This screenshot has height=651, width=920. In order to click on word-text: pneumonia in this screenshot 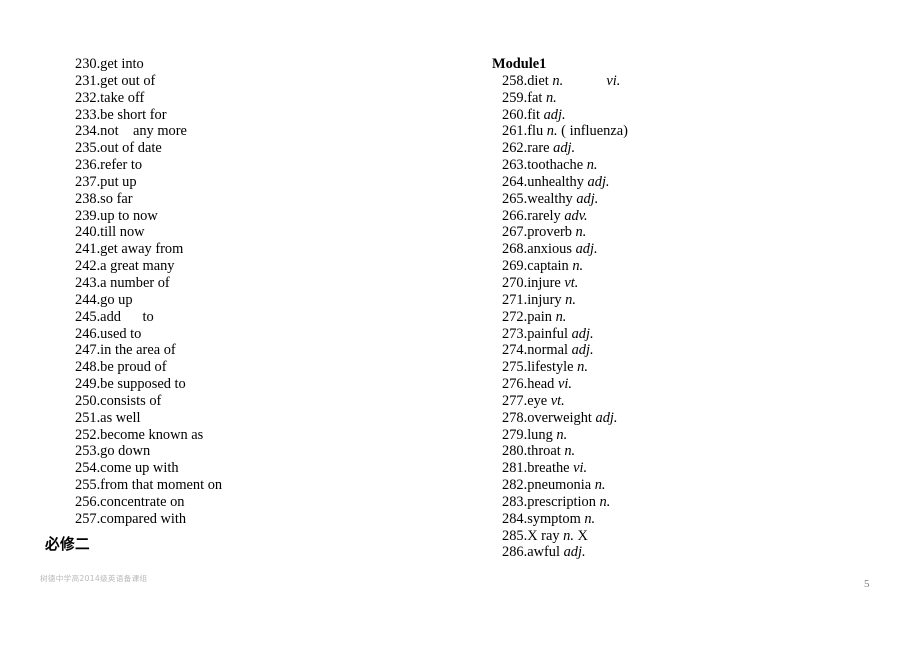, I will do `click(561, 485)`.